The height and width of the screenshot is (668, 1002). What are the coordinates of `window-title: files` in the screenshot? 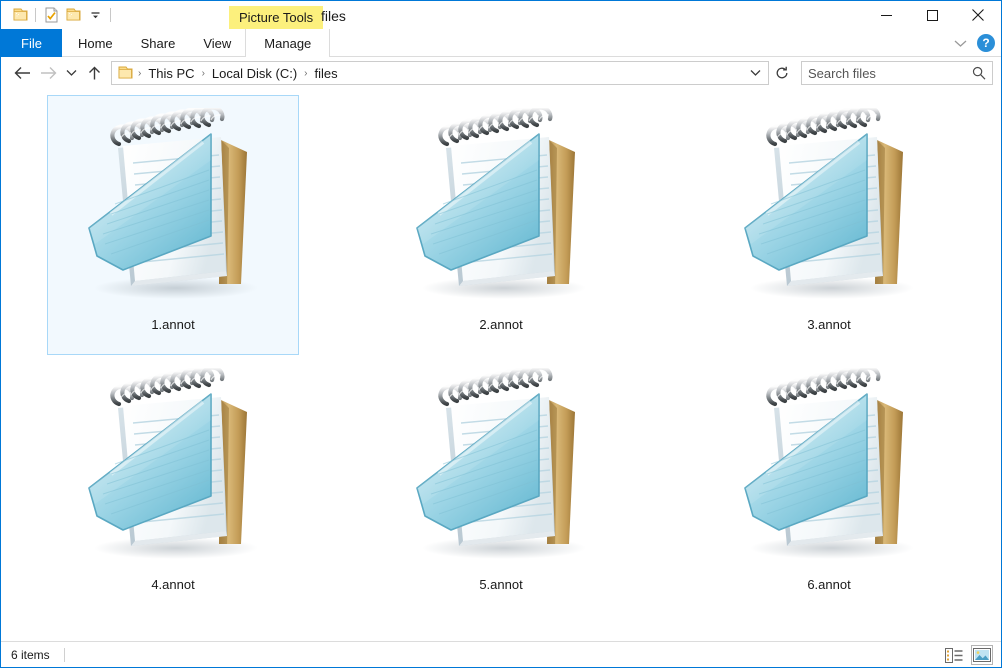 It's located at (333, 16).